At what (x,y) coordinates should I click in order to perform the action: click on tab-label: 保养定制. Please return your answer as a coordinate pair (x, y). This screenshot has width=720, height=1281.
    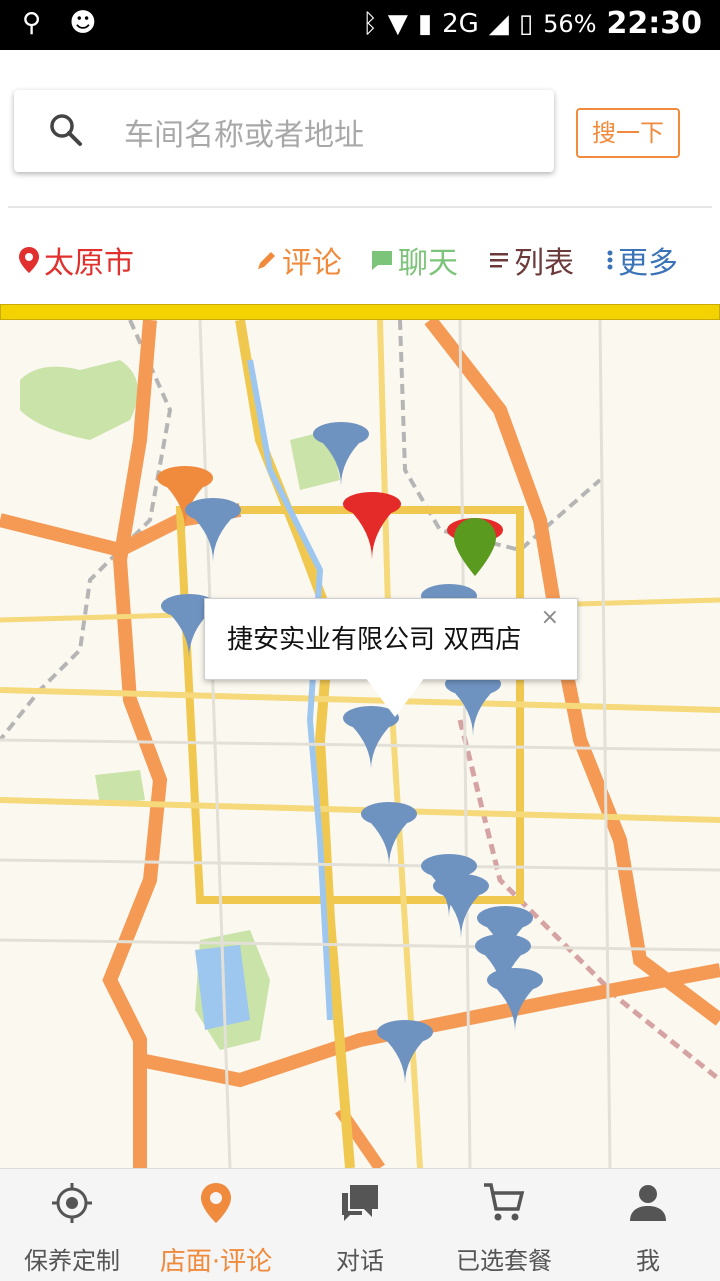
    Looking at the image, I should click on (72, 1261).